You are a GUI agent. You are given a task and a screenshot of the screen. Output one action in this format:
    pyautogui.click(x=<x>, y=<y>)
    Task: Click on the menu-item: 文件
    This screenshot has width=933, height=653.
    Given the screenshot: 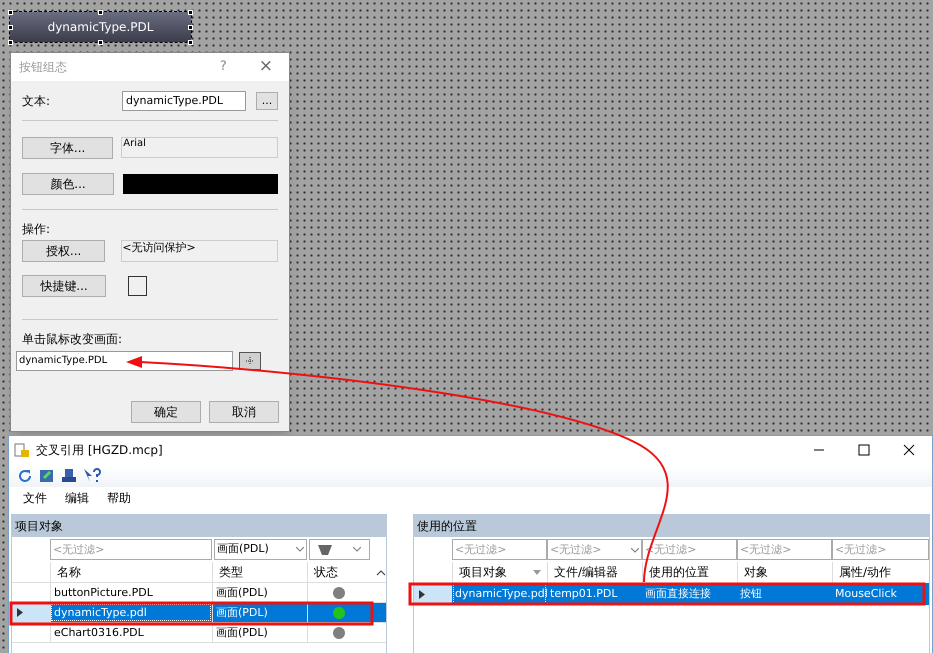 What is the action you would take?
    pyautogui.click(x=35, y=498)
    